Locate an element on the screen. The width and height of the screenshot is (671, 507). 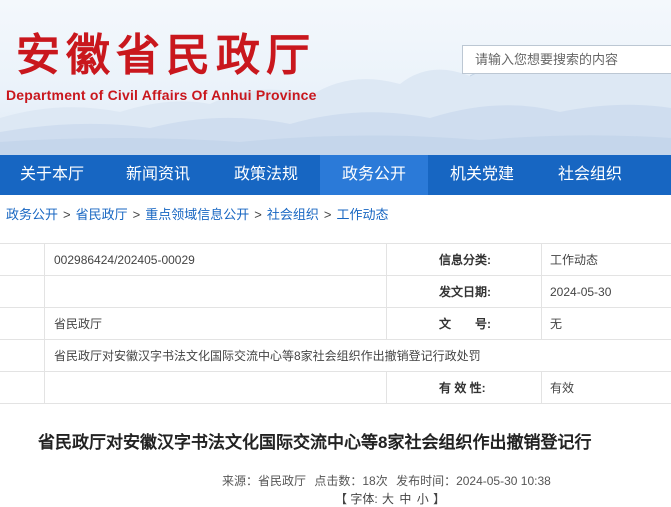
site-title: 安徽省民政厅 is located at coordinates (166, 56).